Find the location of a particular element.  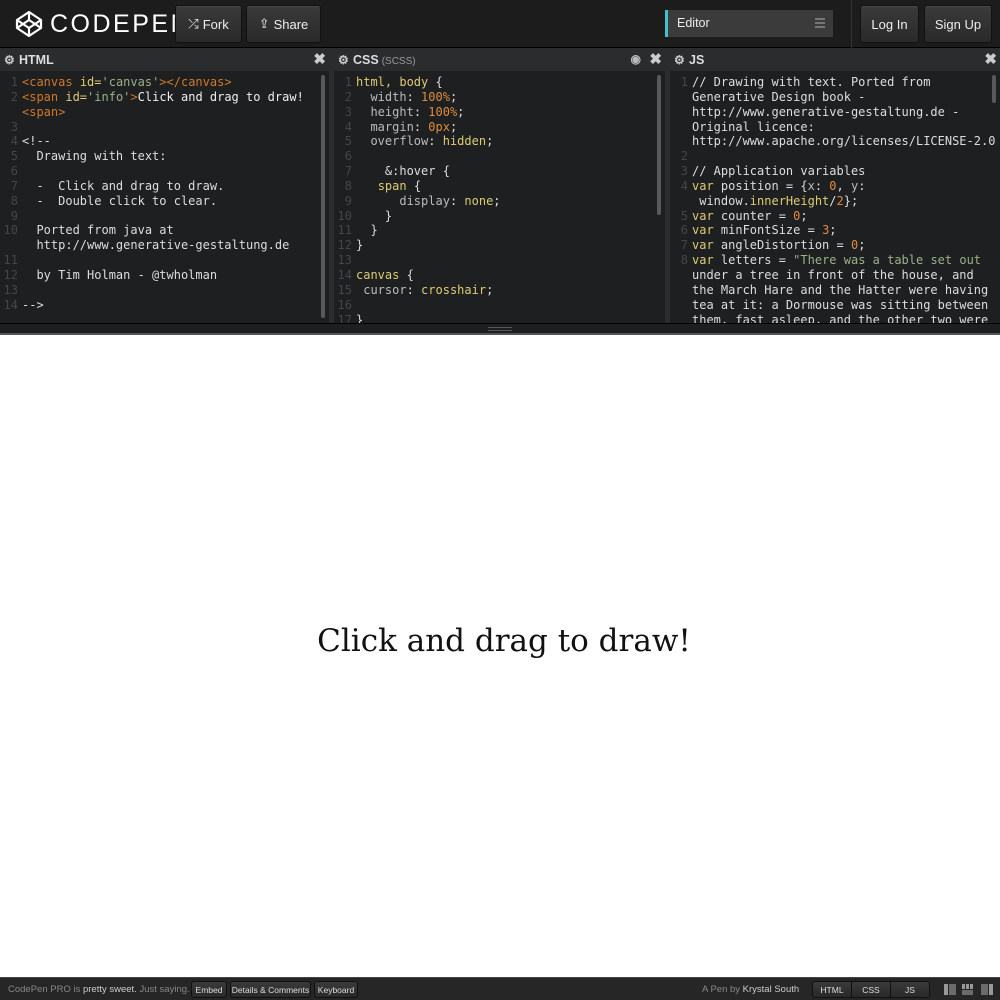

logo-text: CODEPEN is located at coordinates (121, 23).